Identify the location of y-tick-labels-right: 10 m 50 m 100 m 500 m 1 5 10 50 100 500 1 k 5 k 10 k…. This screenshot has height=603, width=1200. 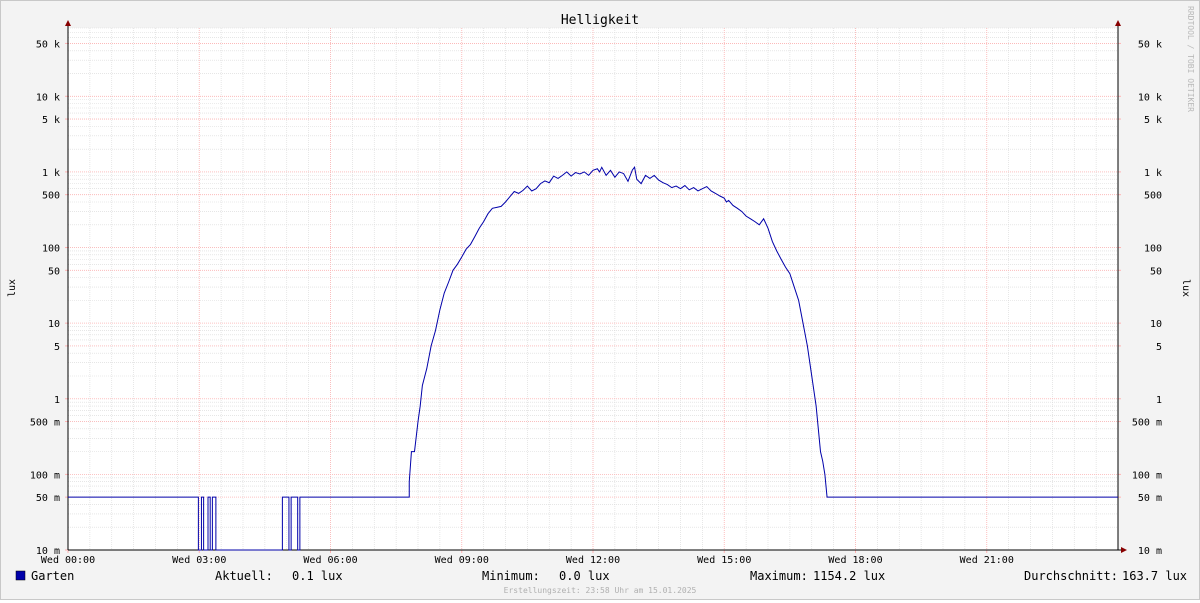
(1147, 298).